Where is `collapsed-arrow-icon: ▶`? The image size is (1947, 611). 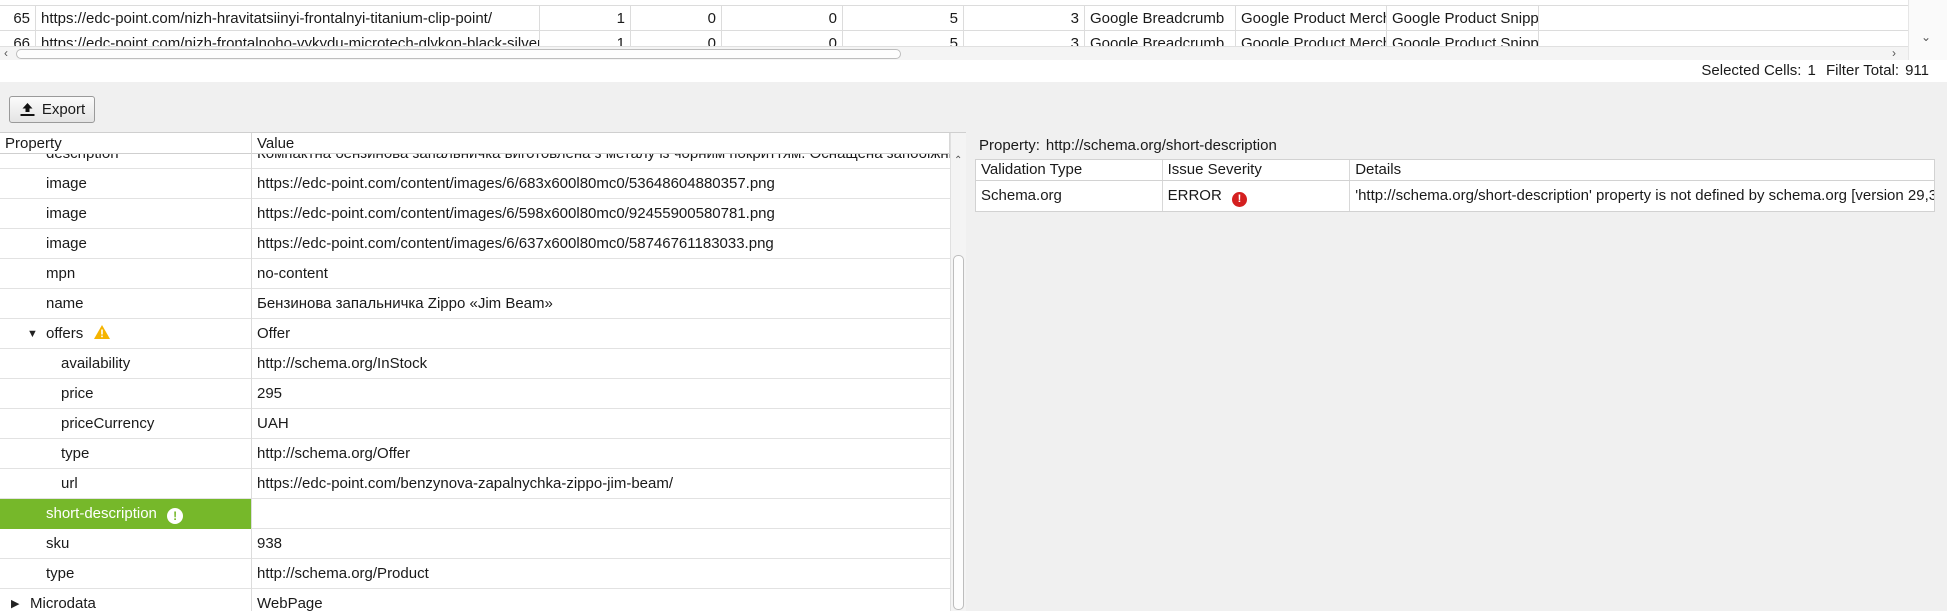
collapsed-arrow-icon: ▶ is located at coordinates (15, 600).